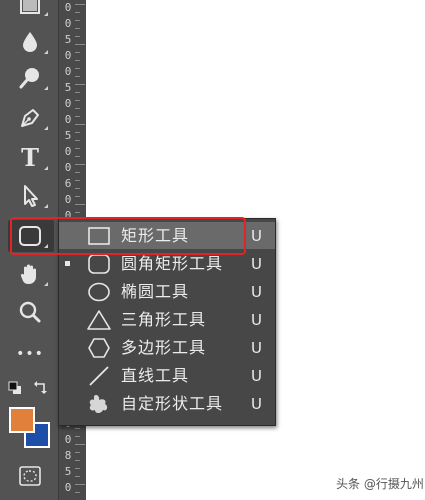 Image resolution: width=425 pixels, height=500 pixels. What do you see at coordinates (15, 388) in the screenshot?
I see `default-colors-icon` at bounding box center [15, 388].